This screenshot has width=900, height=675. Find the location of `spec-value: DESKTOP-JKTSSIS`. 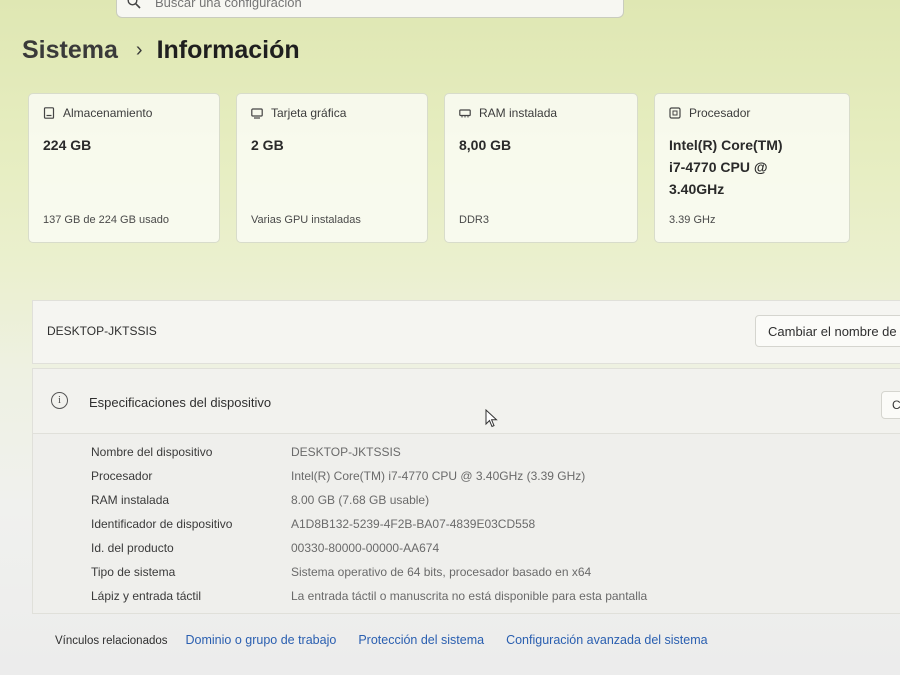

spec-value: DESKTOP-JKTSSIS is located at coordinates (346, 452).